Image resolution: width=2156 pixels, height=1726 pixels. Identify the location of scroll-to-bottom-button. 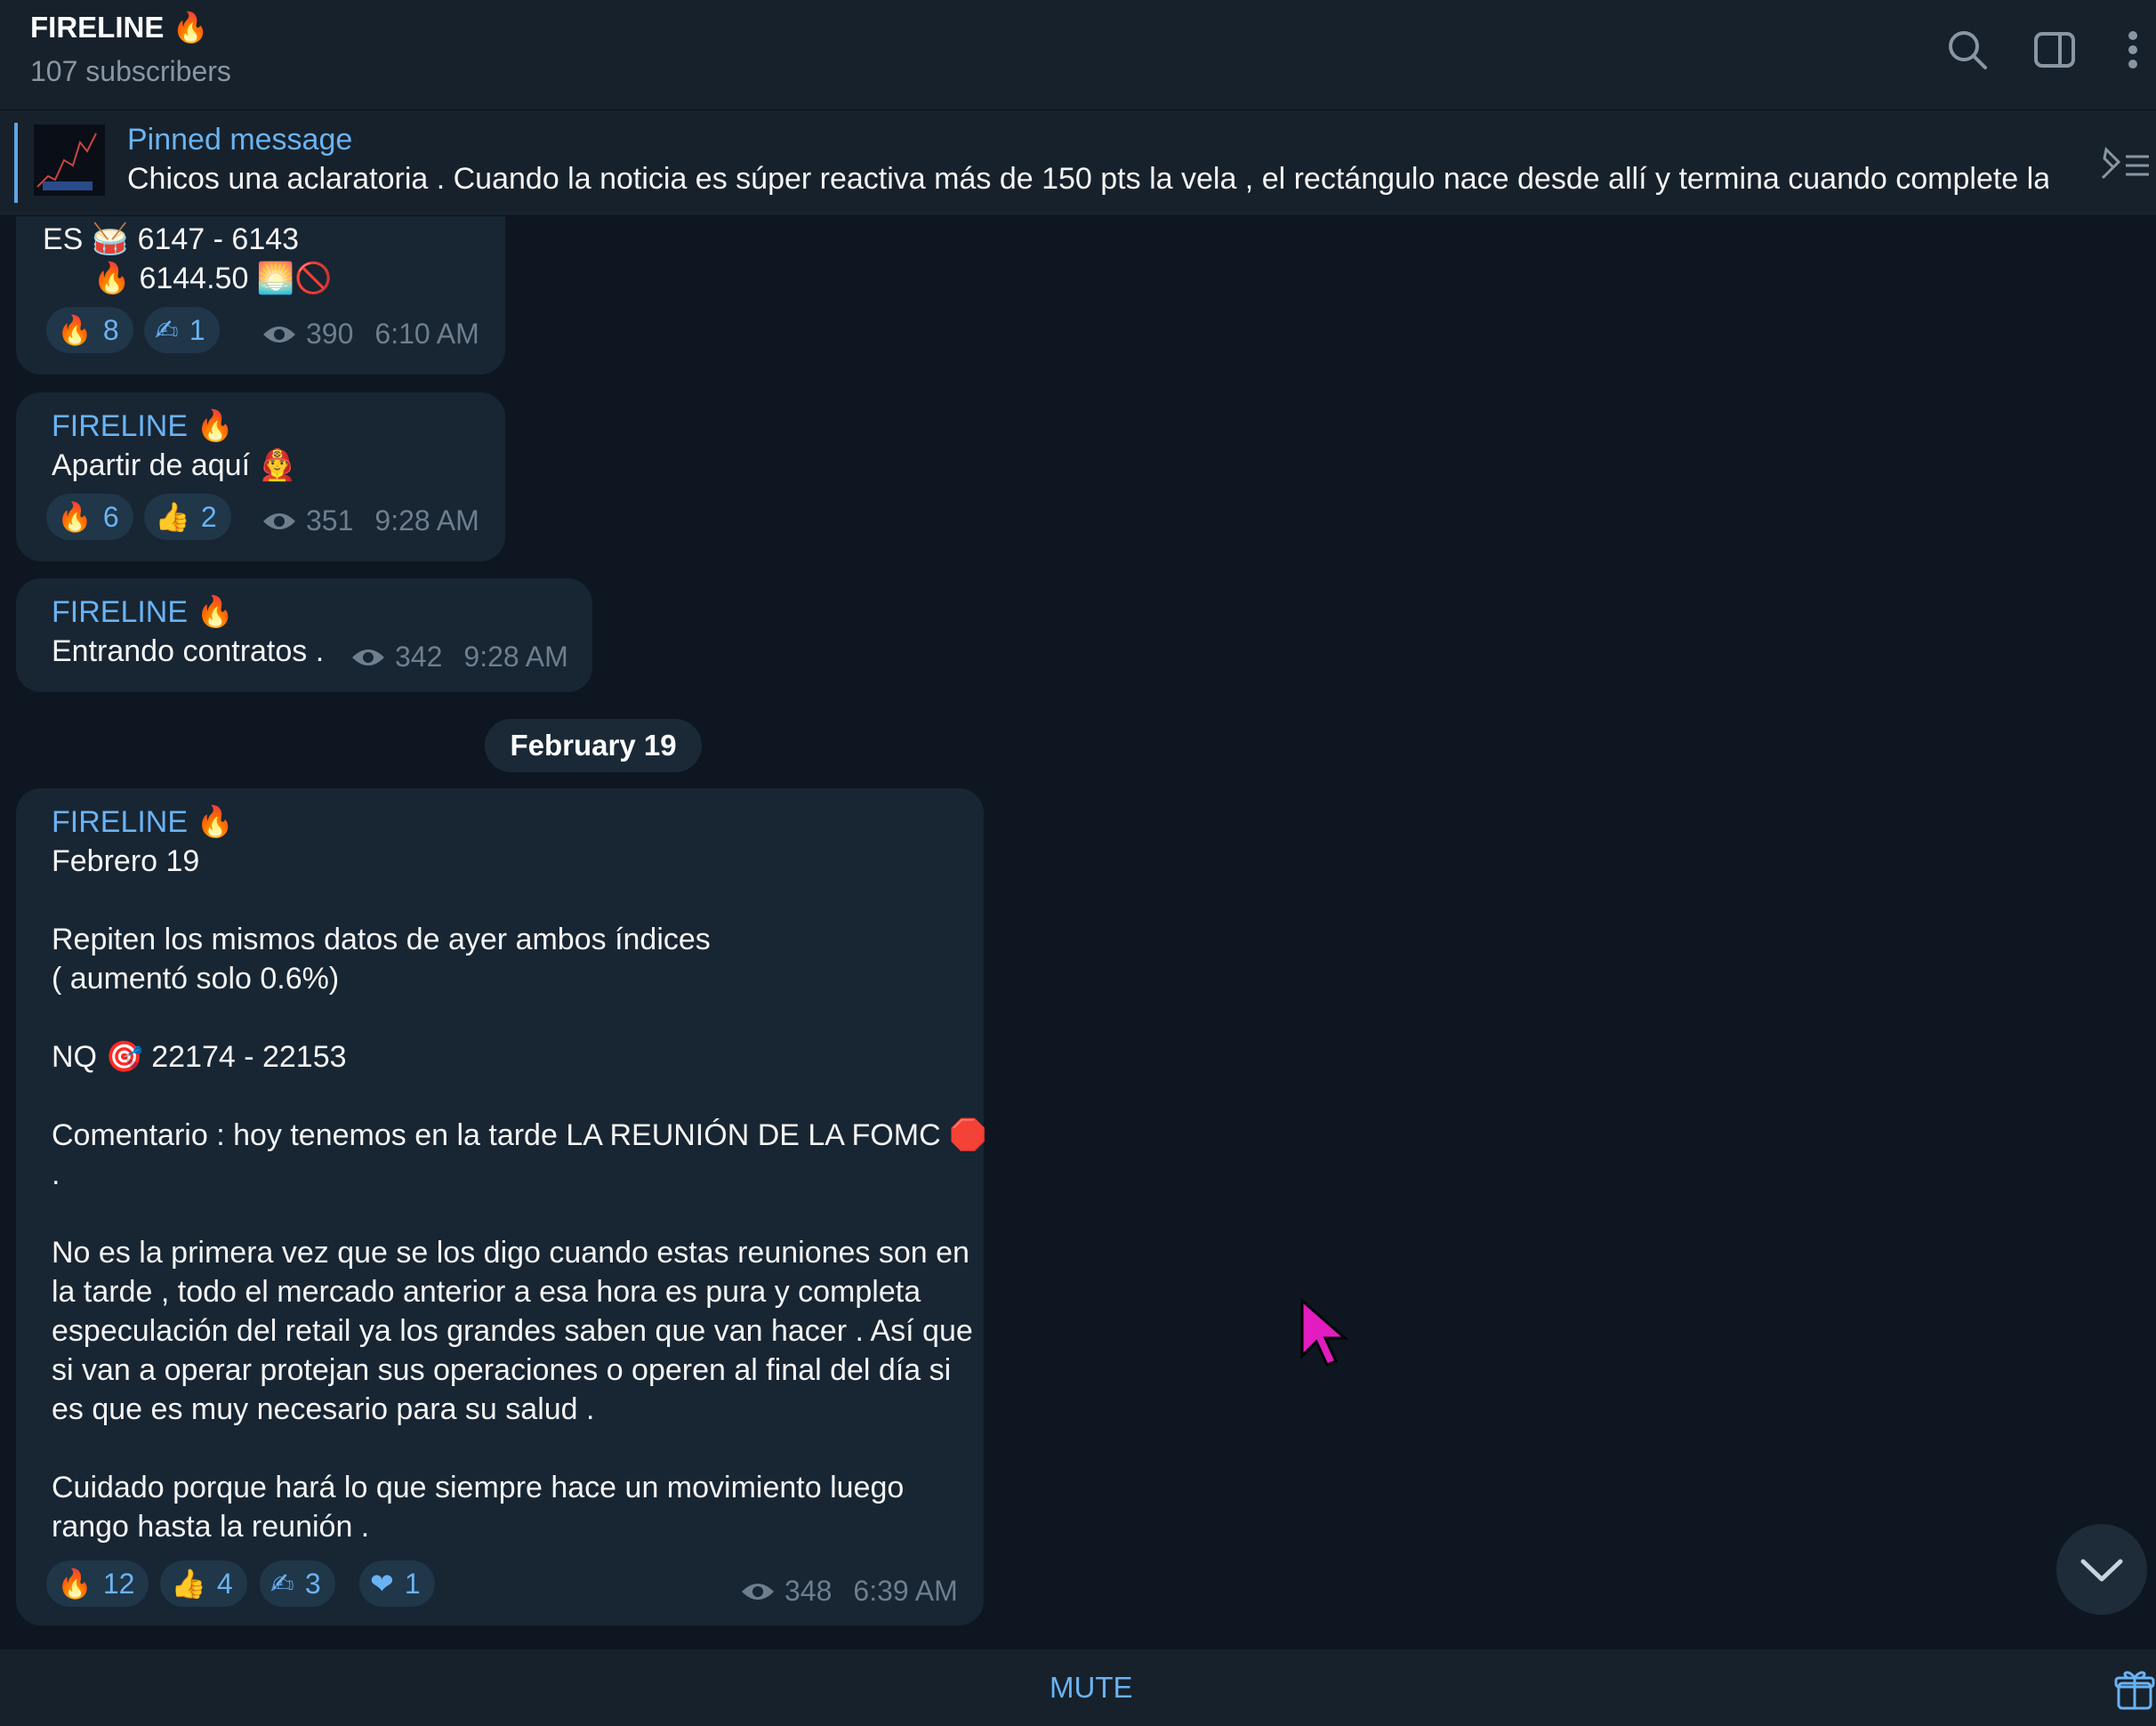
(2101, 1569).